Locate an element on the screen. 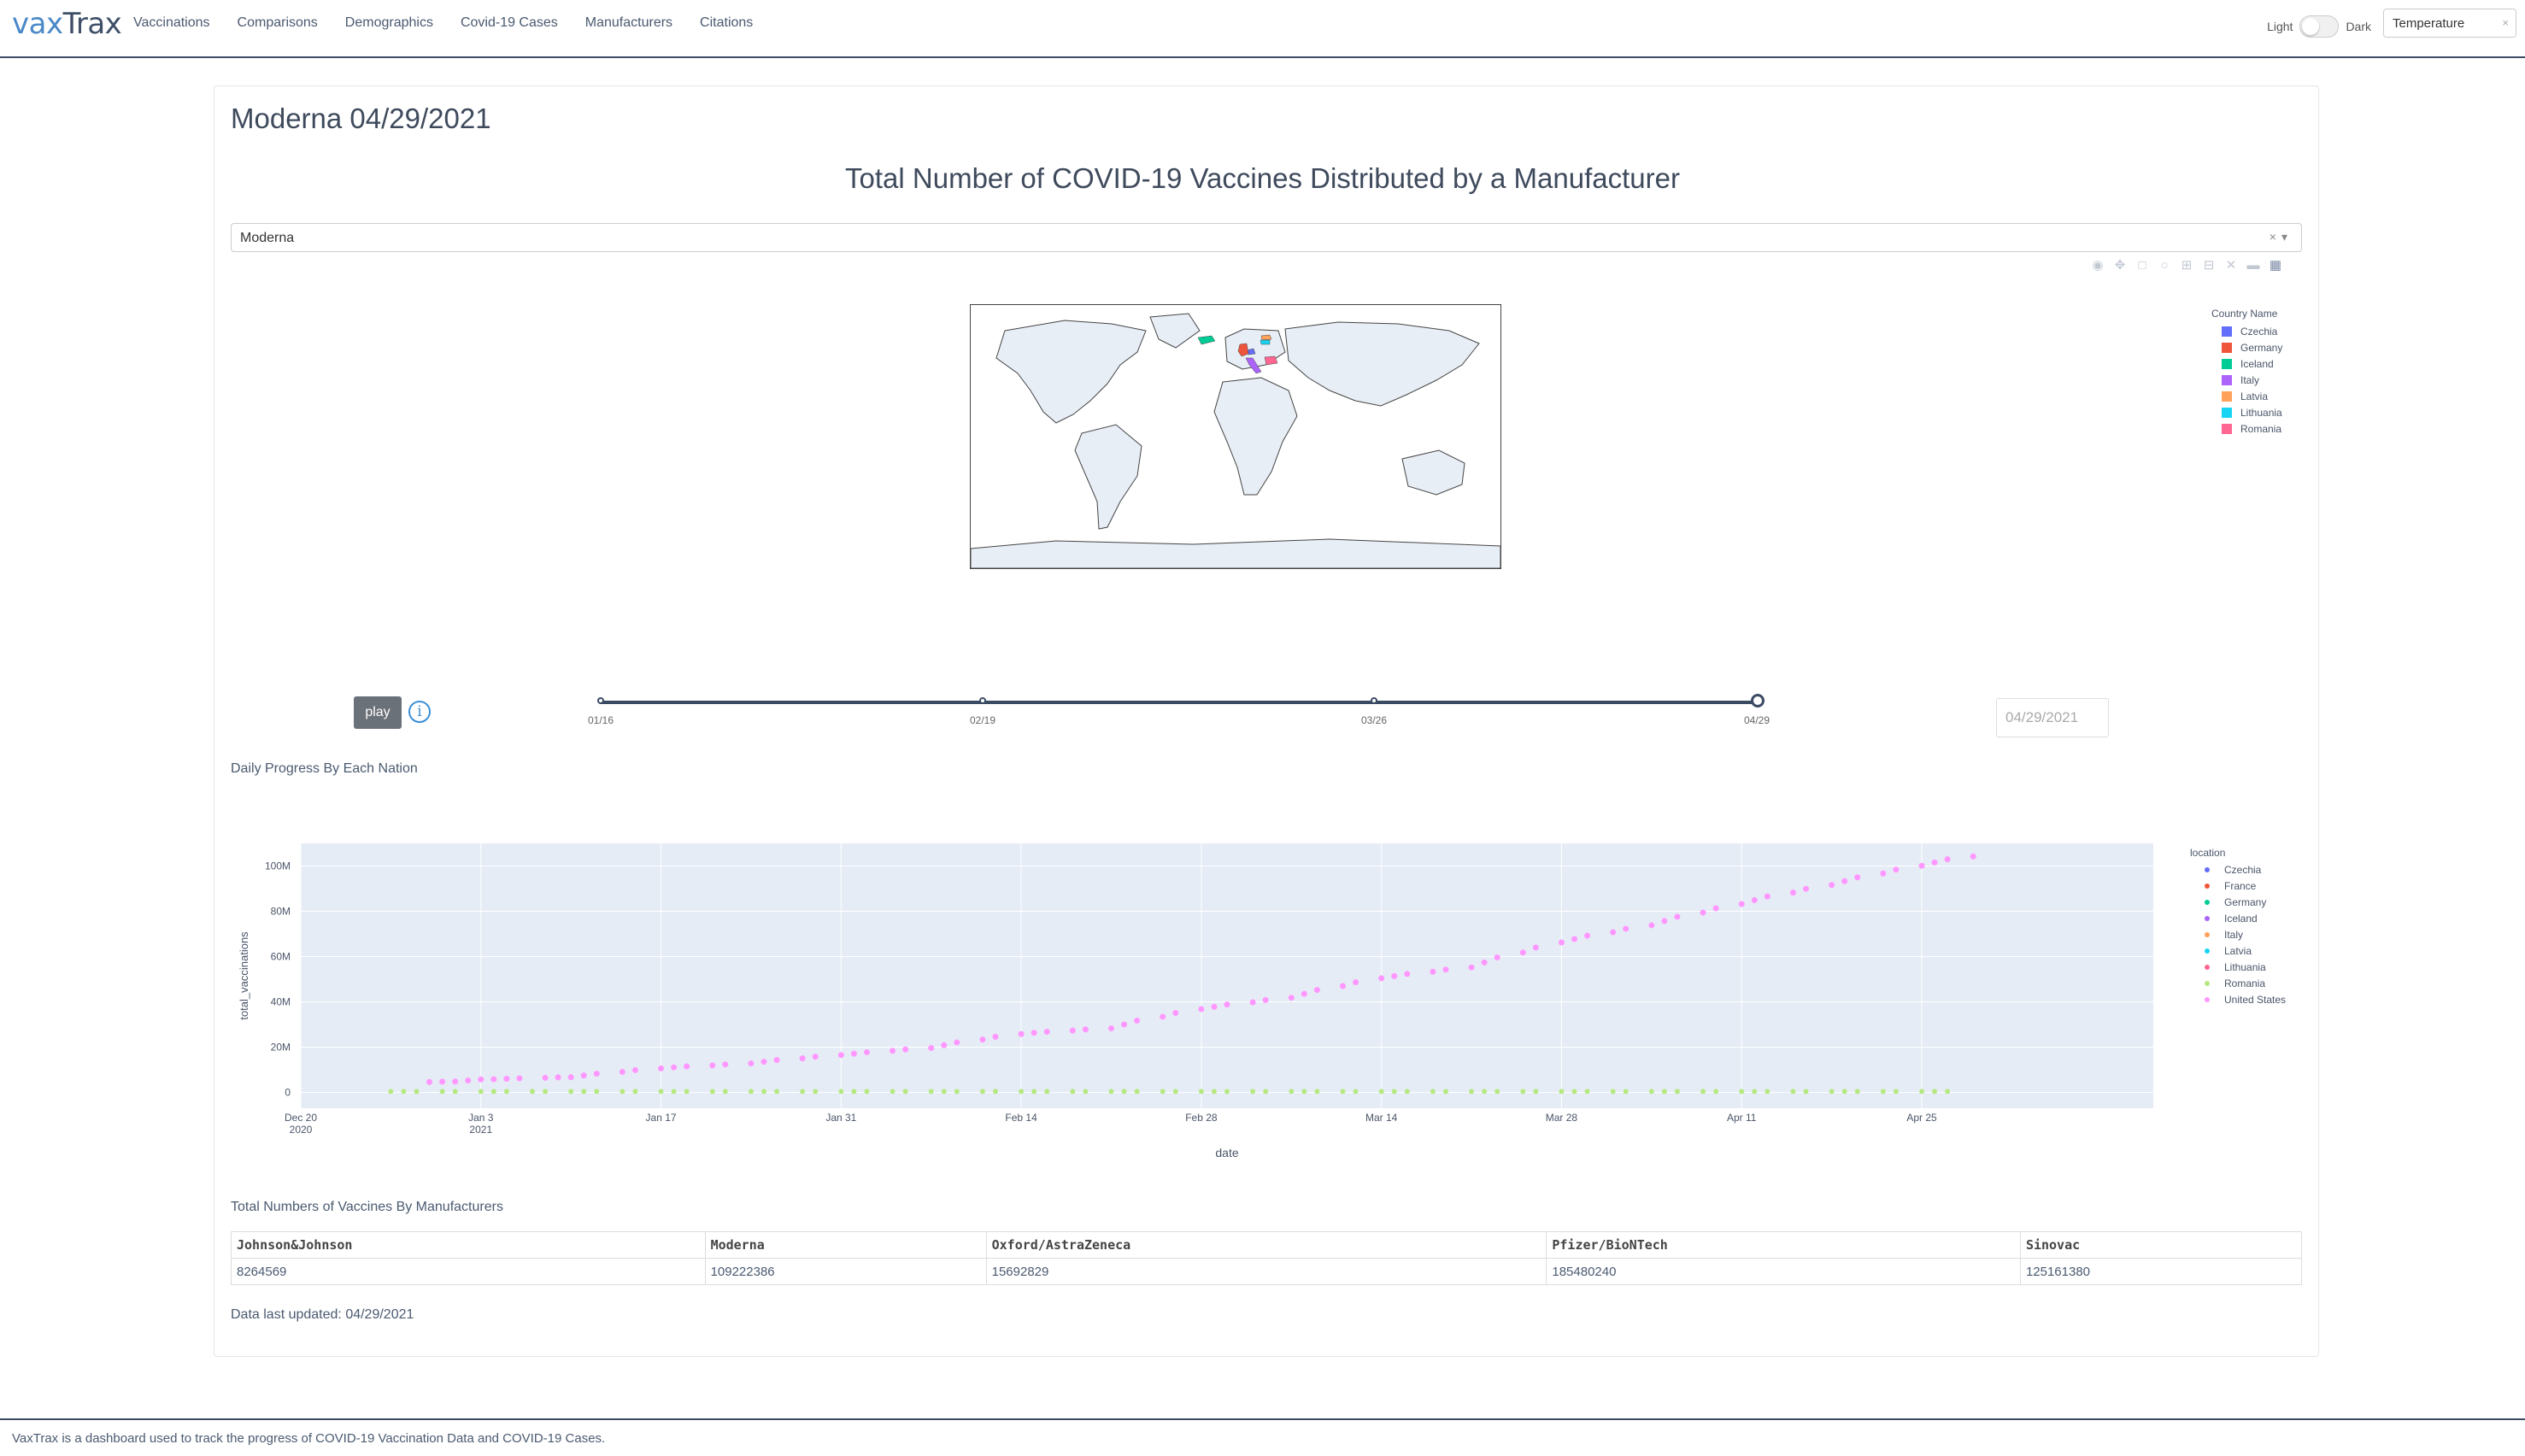  legend-marker is located at coordinates (2207, 902).